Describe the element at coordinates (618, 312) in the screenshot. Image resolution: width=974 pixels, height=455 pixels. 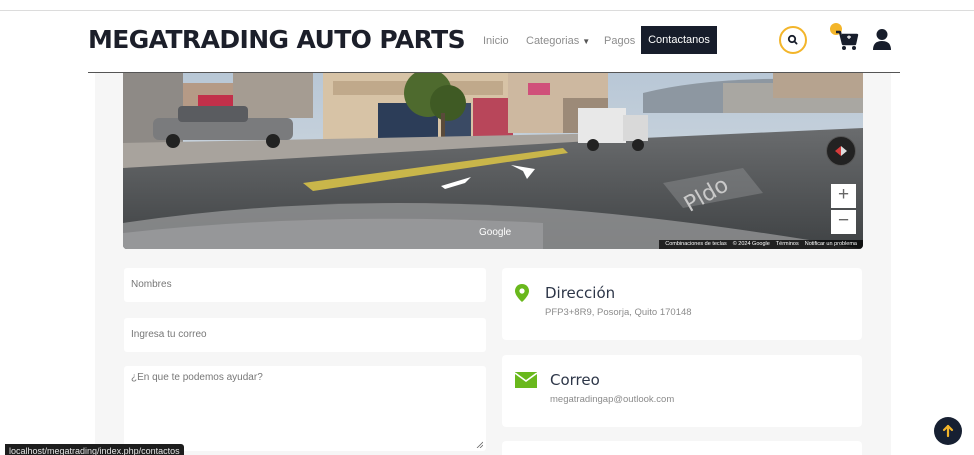
I see `address-value: PFP3+8R9, Posorja, Quito 170148` at that location.